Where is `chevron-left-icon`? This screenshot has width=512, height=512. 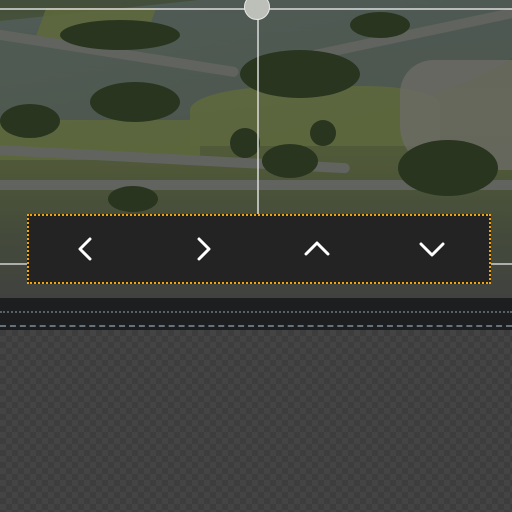 chevron-left-icon is located at coordinates (84, 249).